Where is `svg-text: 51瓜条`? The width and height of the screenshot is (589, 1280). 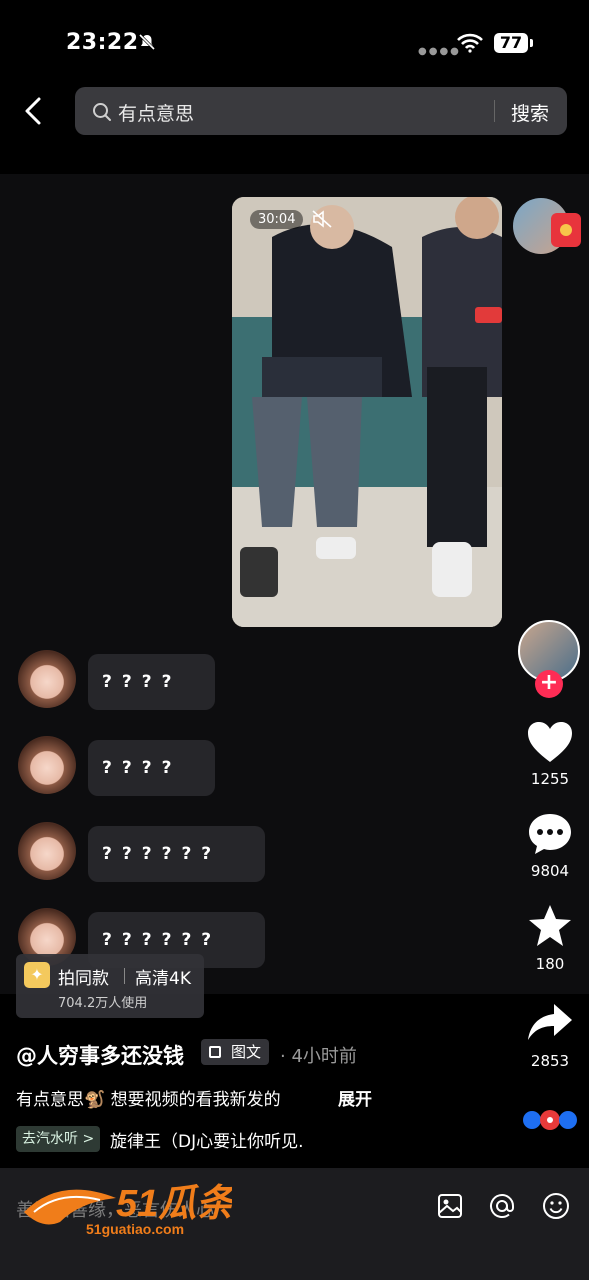 svg-text: 51瓜条 is located at coordinates (174, 1204).